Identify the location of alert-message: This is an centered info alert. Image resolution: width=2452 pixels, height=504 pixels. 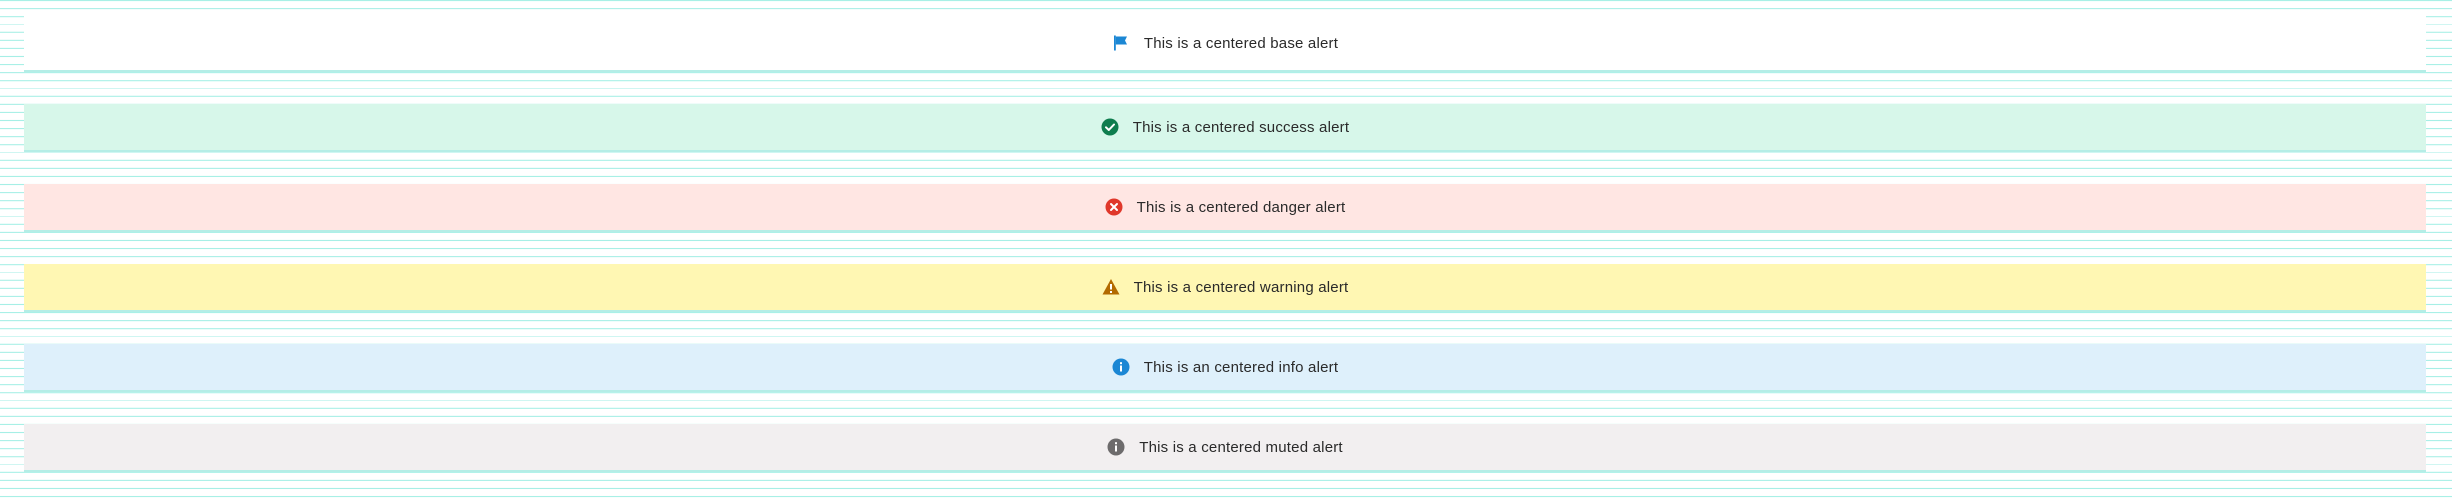
(1241, 367).